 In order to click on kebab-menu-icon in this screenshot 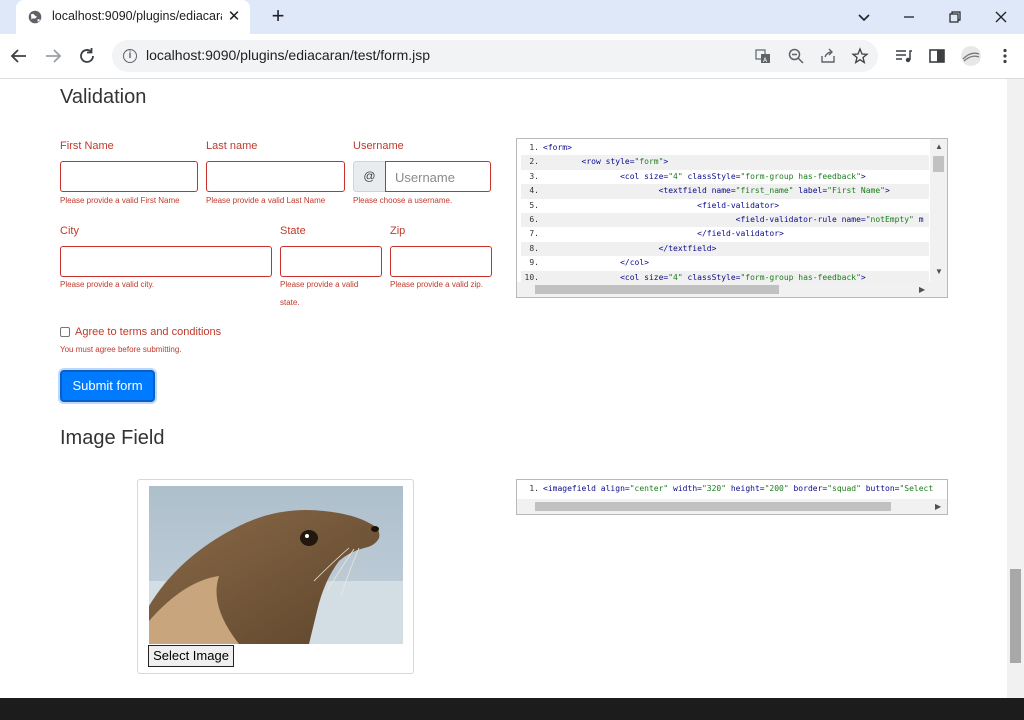, I will do `click(1005, 56)`.